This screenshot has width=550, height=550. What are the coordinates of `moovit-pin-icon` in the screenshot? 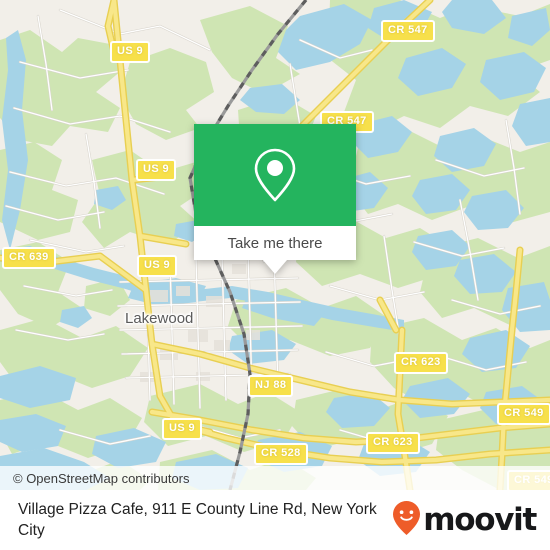 It's located at (406, 520).